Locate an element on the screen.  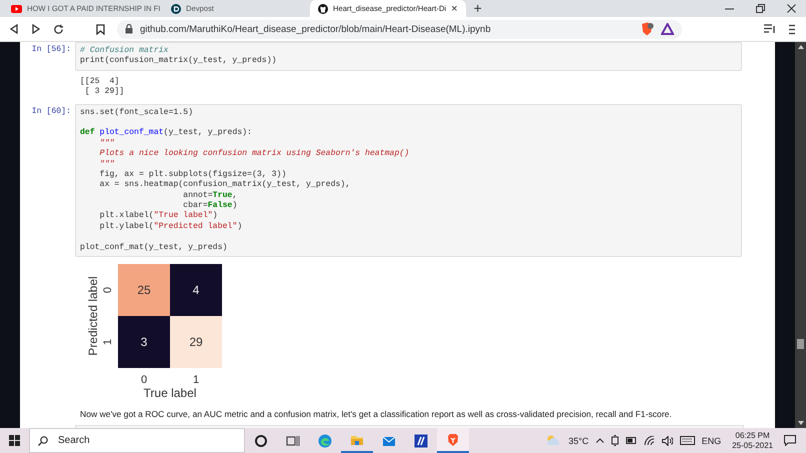
close-tab-button: × is located at coordinates (454, 8).